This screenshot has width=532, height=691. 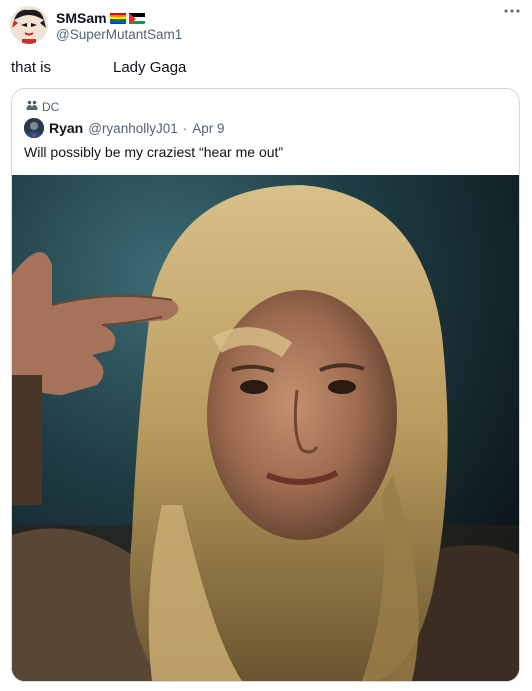 What do you see at coordinates (32, 107) in the screenshot?
I see `community-icon` at bounding box center [32, 107].